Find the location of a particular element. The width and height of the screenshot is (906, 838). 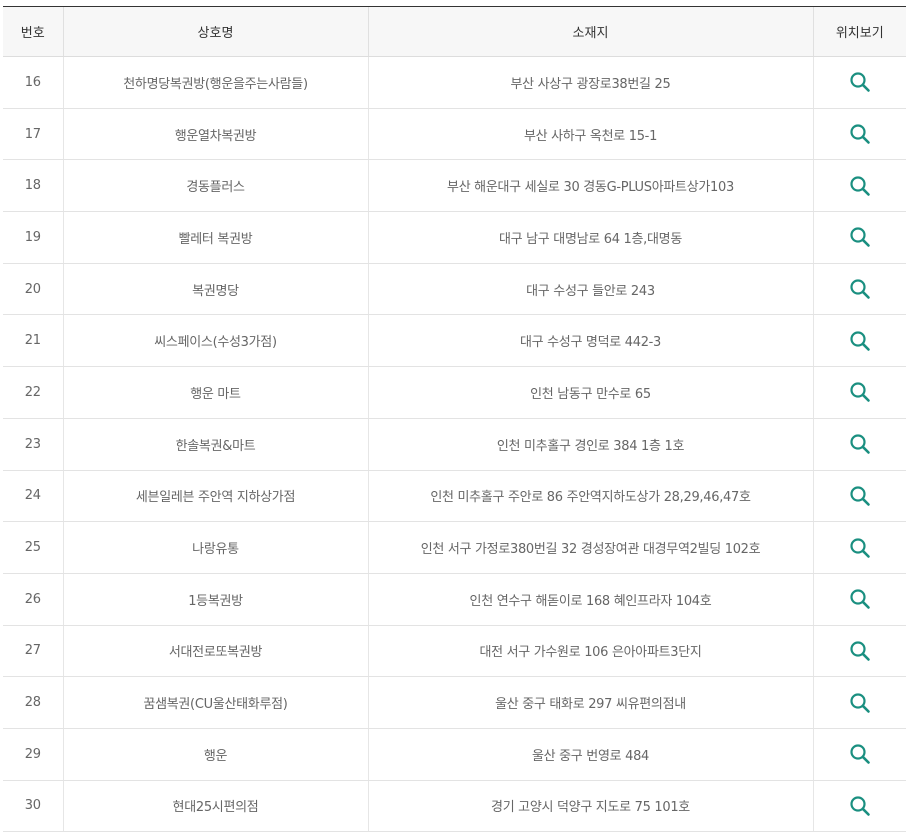

row-number: 16 is located at coordinates (33, 82).